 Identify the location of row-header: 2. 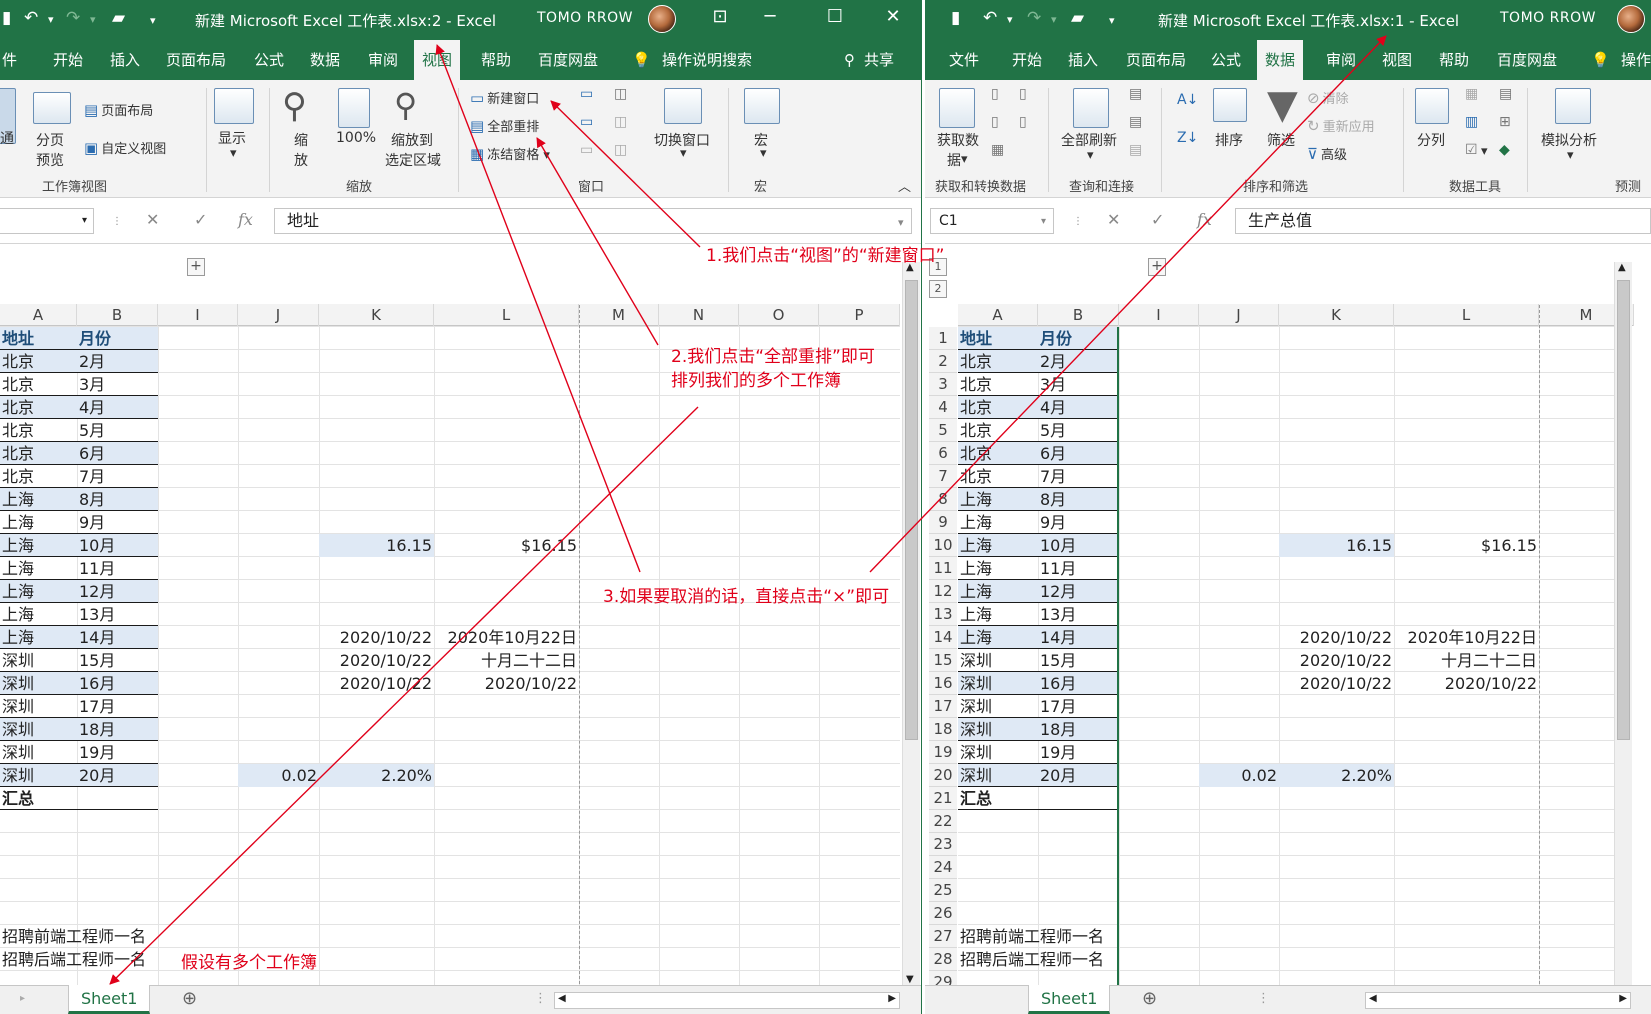
(943, 361).